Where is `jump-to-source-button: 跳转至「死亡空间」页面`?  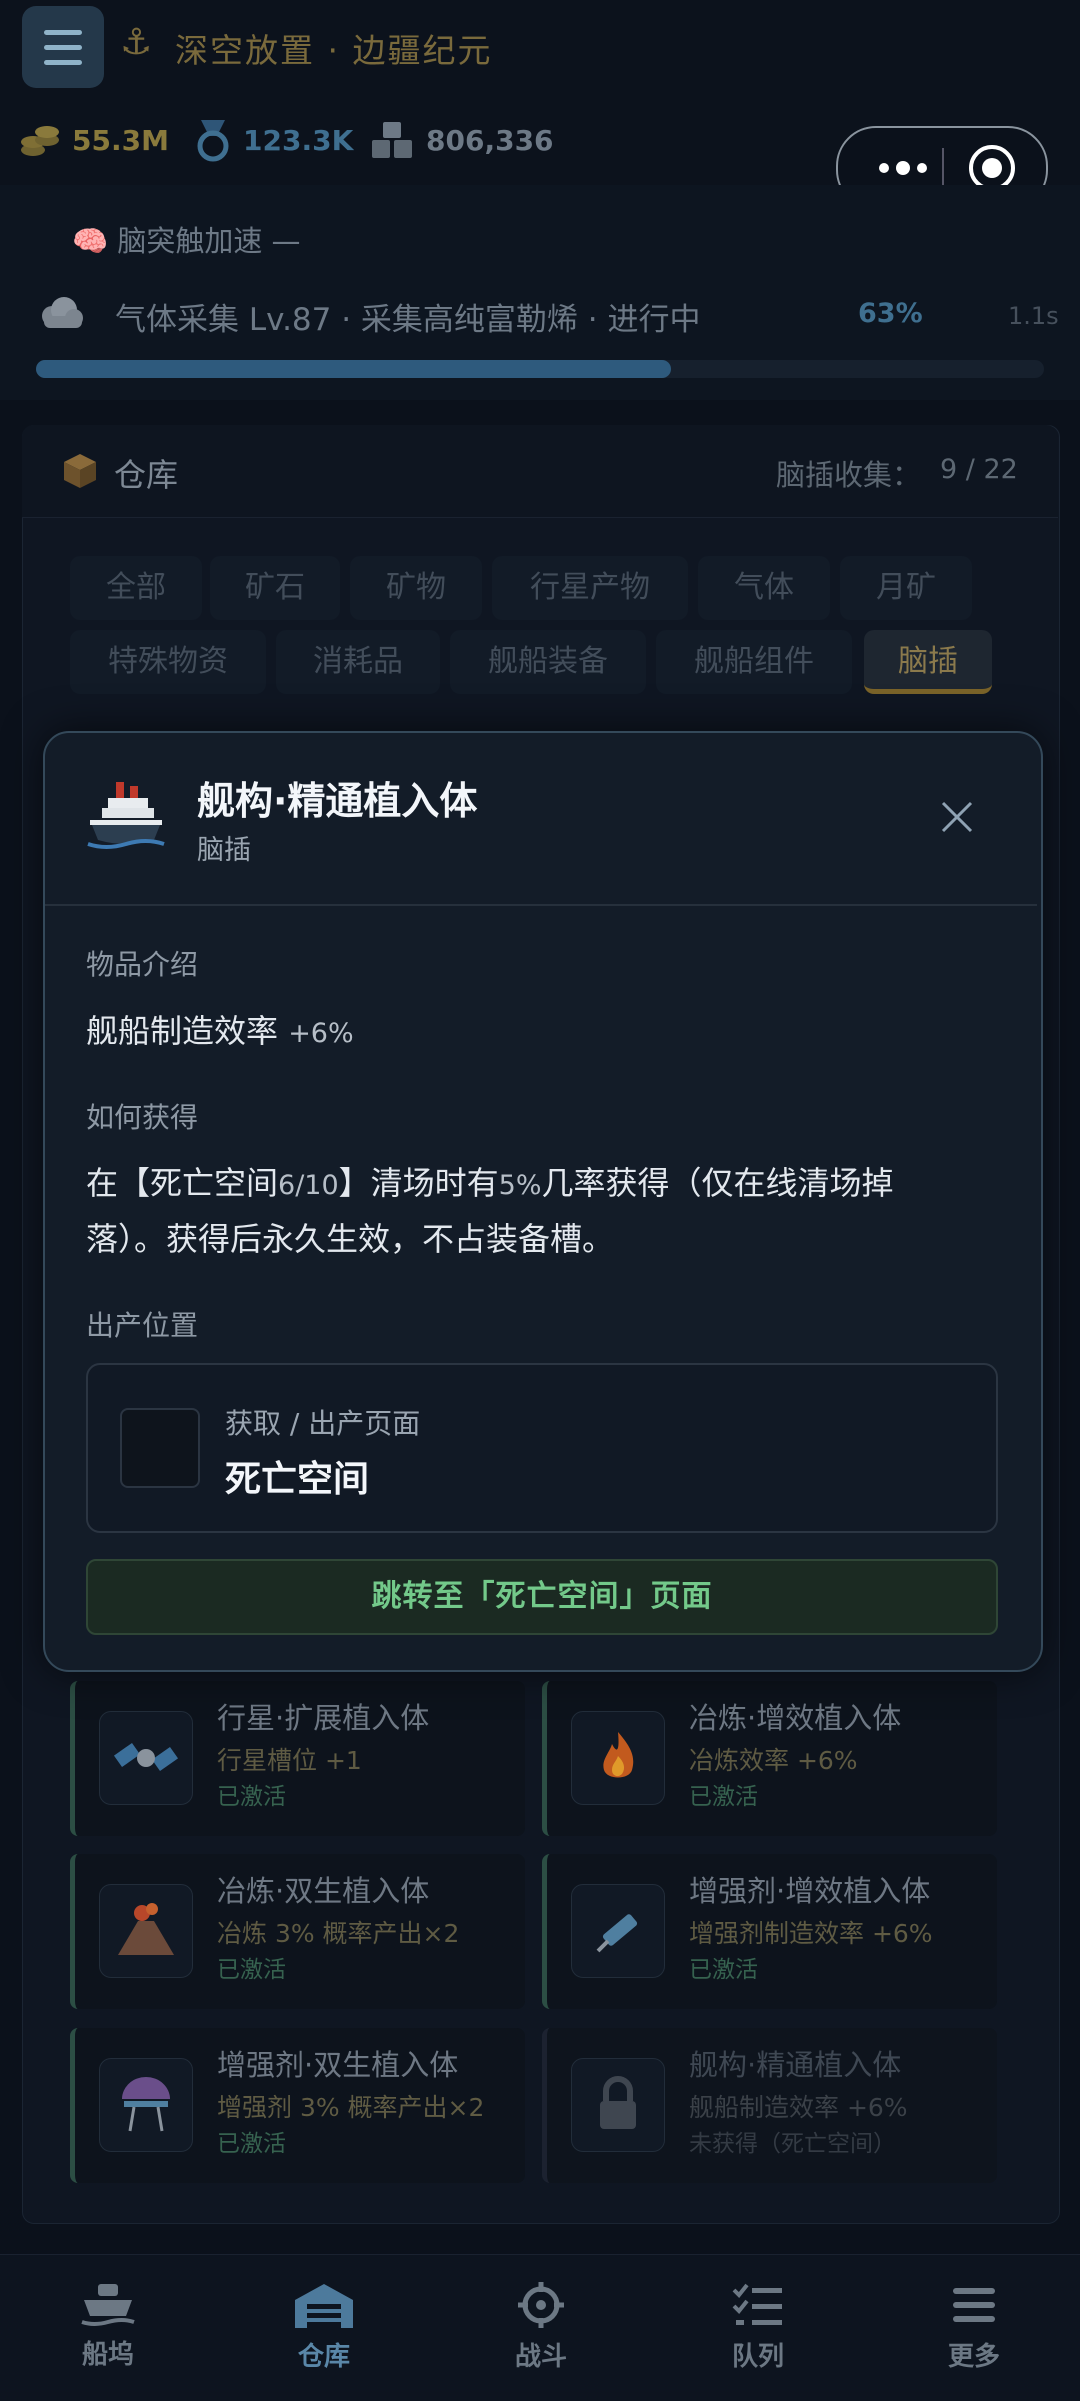
jump-to-source-button: 跳转至「死亡空间」页面 is located at coordinates (542, 1597).